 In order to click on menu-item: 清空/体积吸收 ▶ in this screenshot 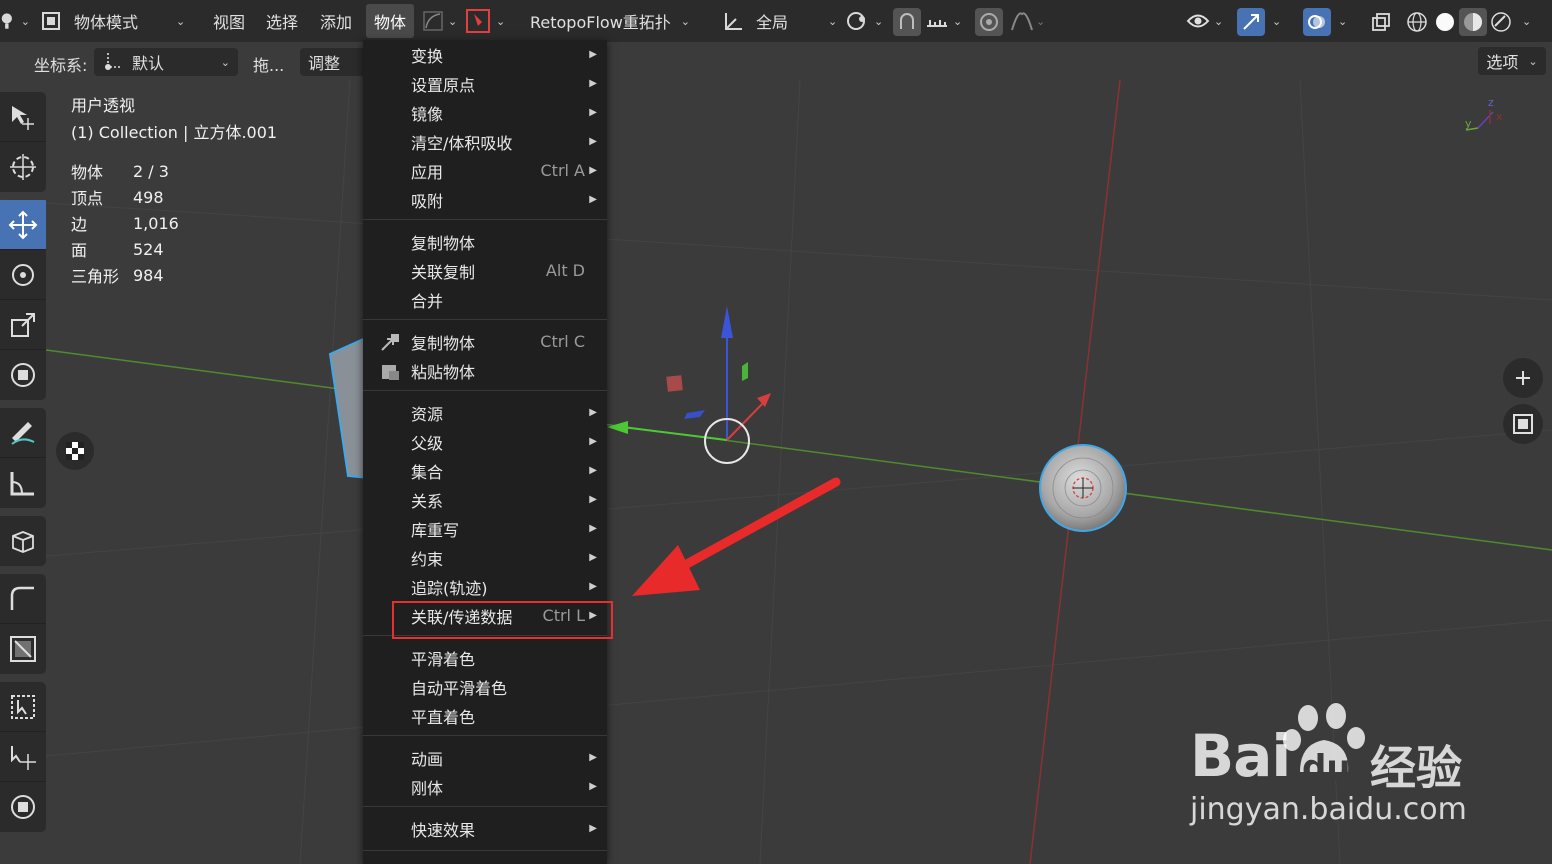, I will do `click(485, 141)`.